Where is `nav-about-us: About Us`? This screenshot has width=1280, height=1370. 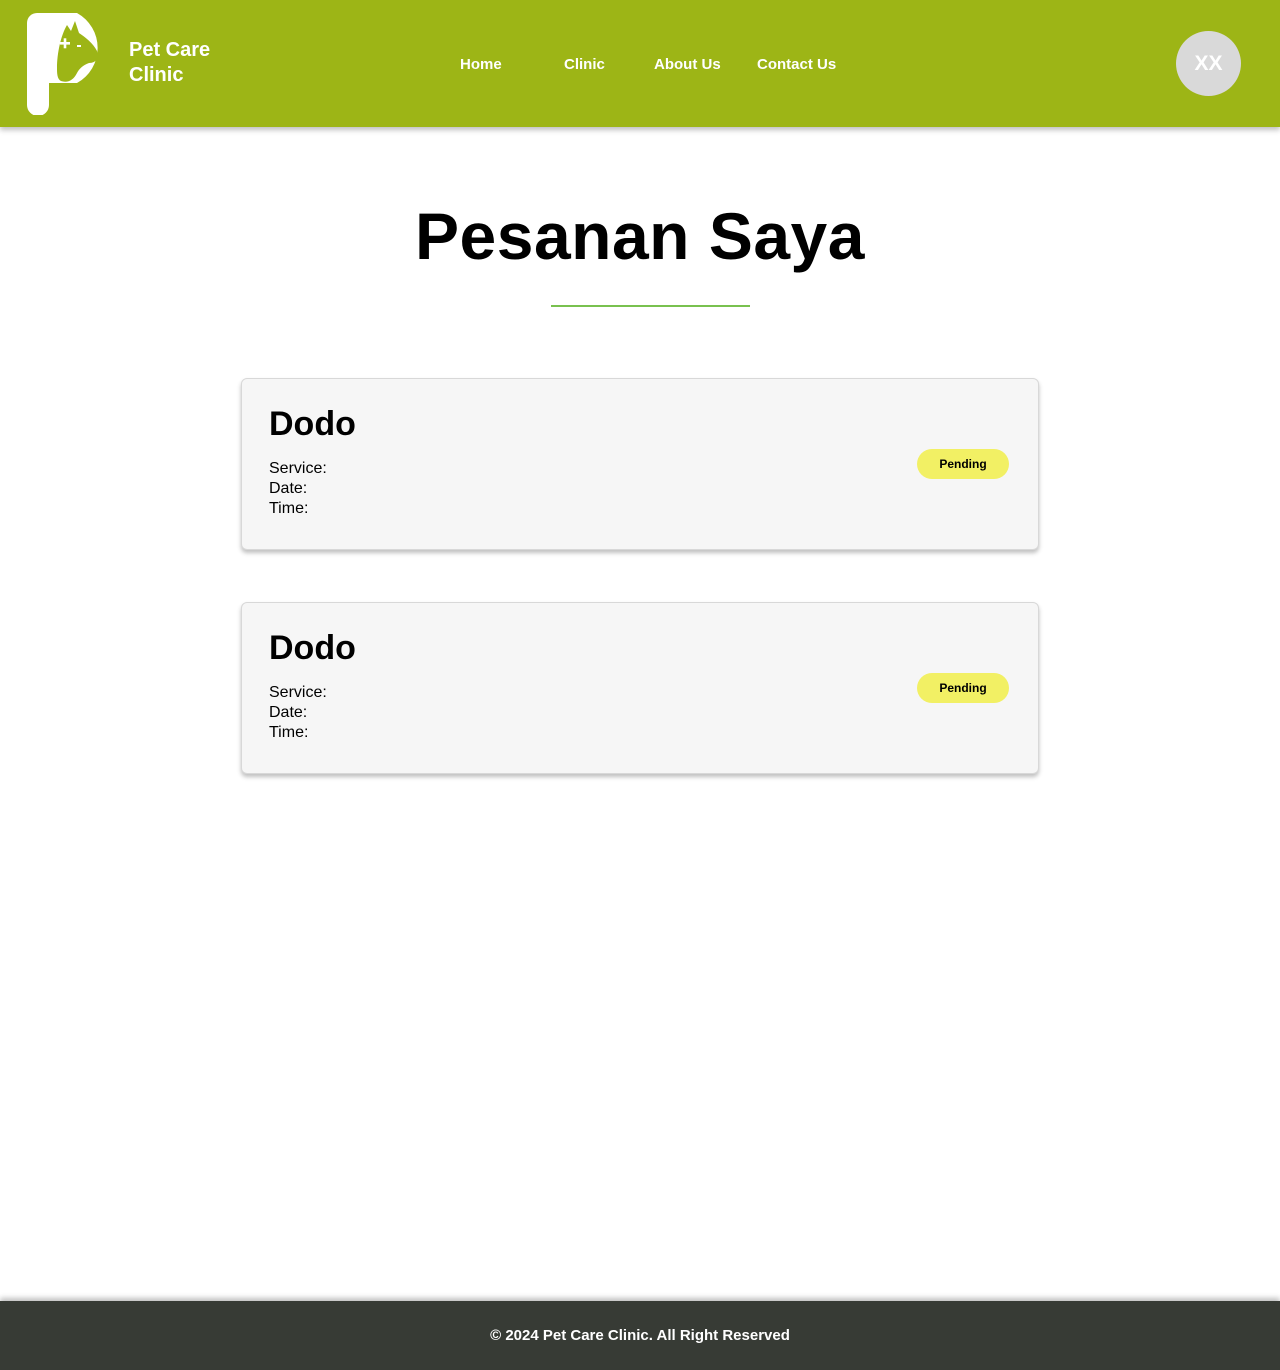
nav-about-us: About Us is located at coordinates (687, 64).